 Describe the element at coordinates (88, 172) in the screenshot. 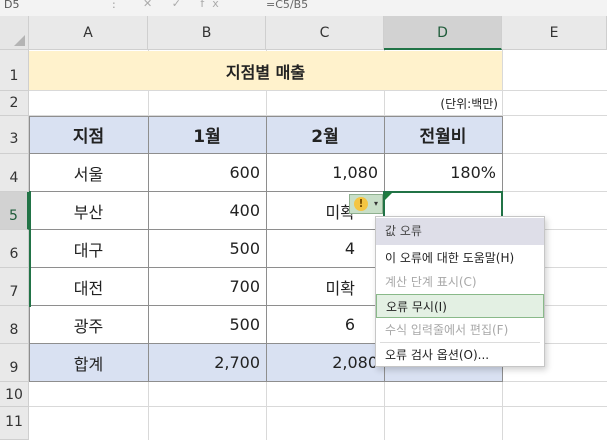

I see `cell-branch: 서울` at that location.